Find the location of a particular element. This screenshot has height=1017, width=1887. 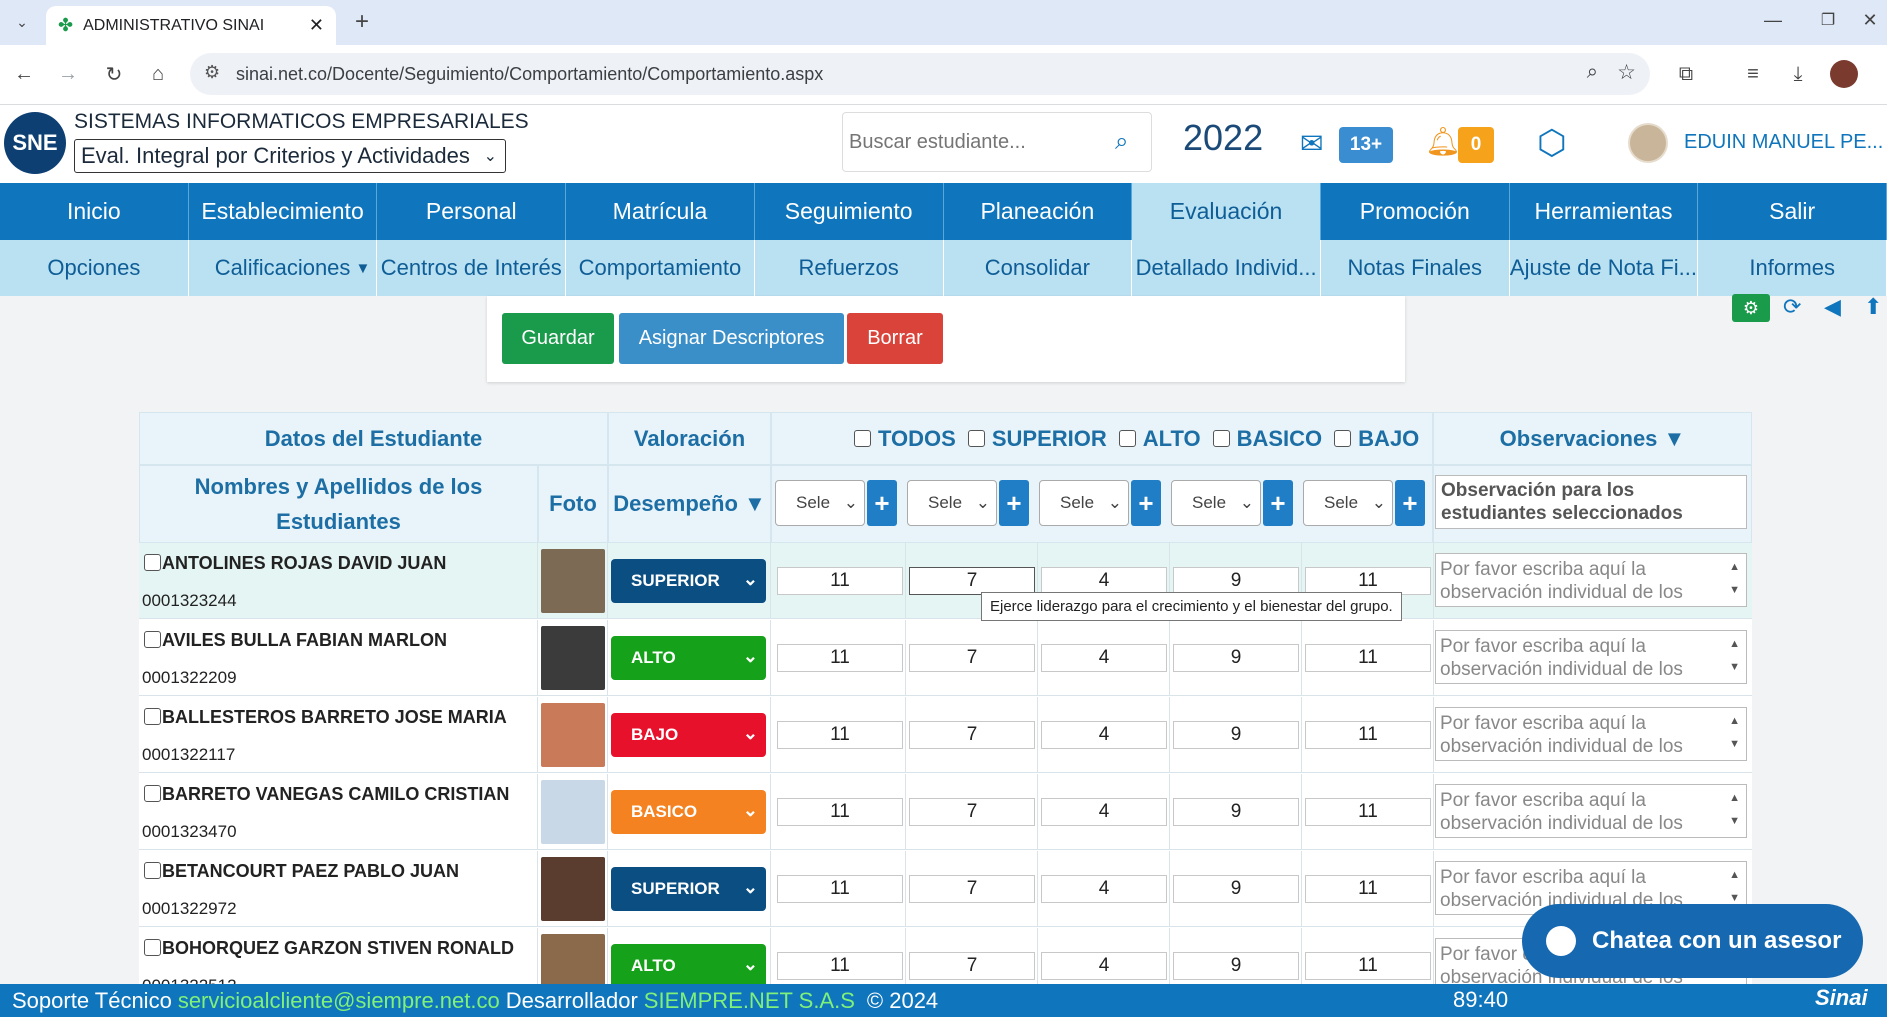

chat-button: Chatea con un asesor is located at coordinates (1692, 941).